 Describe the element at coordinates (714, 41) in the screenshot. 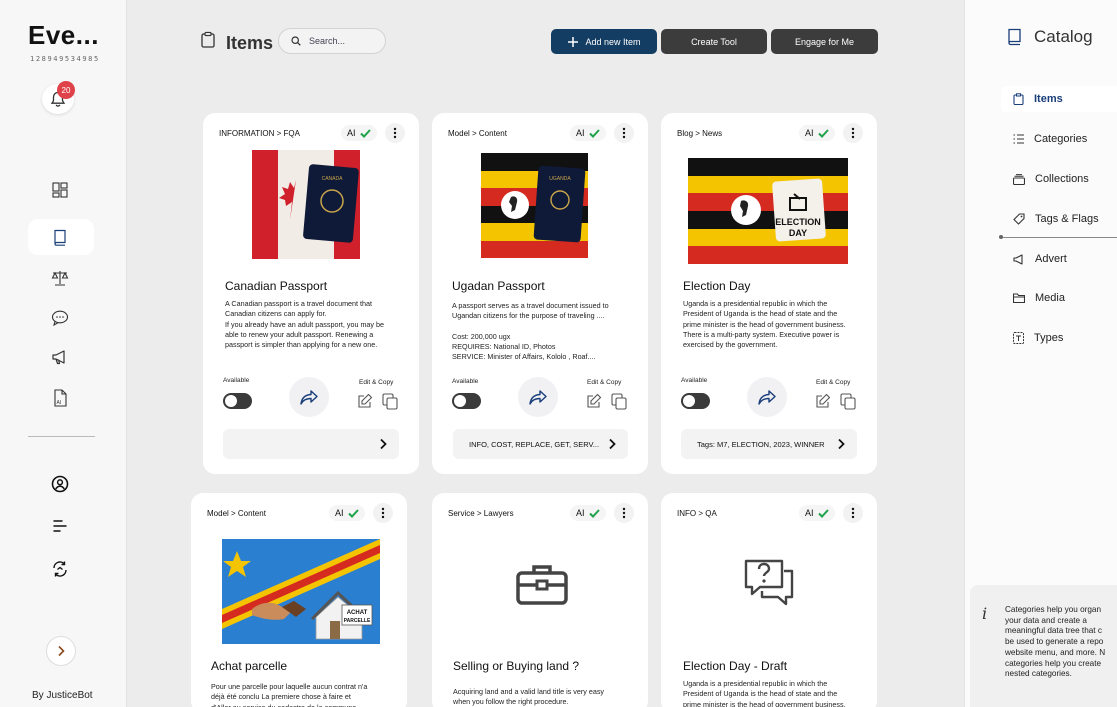

I see `create-tool-button: Create Tool` at that location.